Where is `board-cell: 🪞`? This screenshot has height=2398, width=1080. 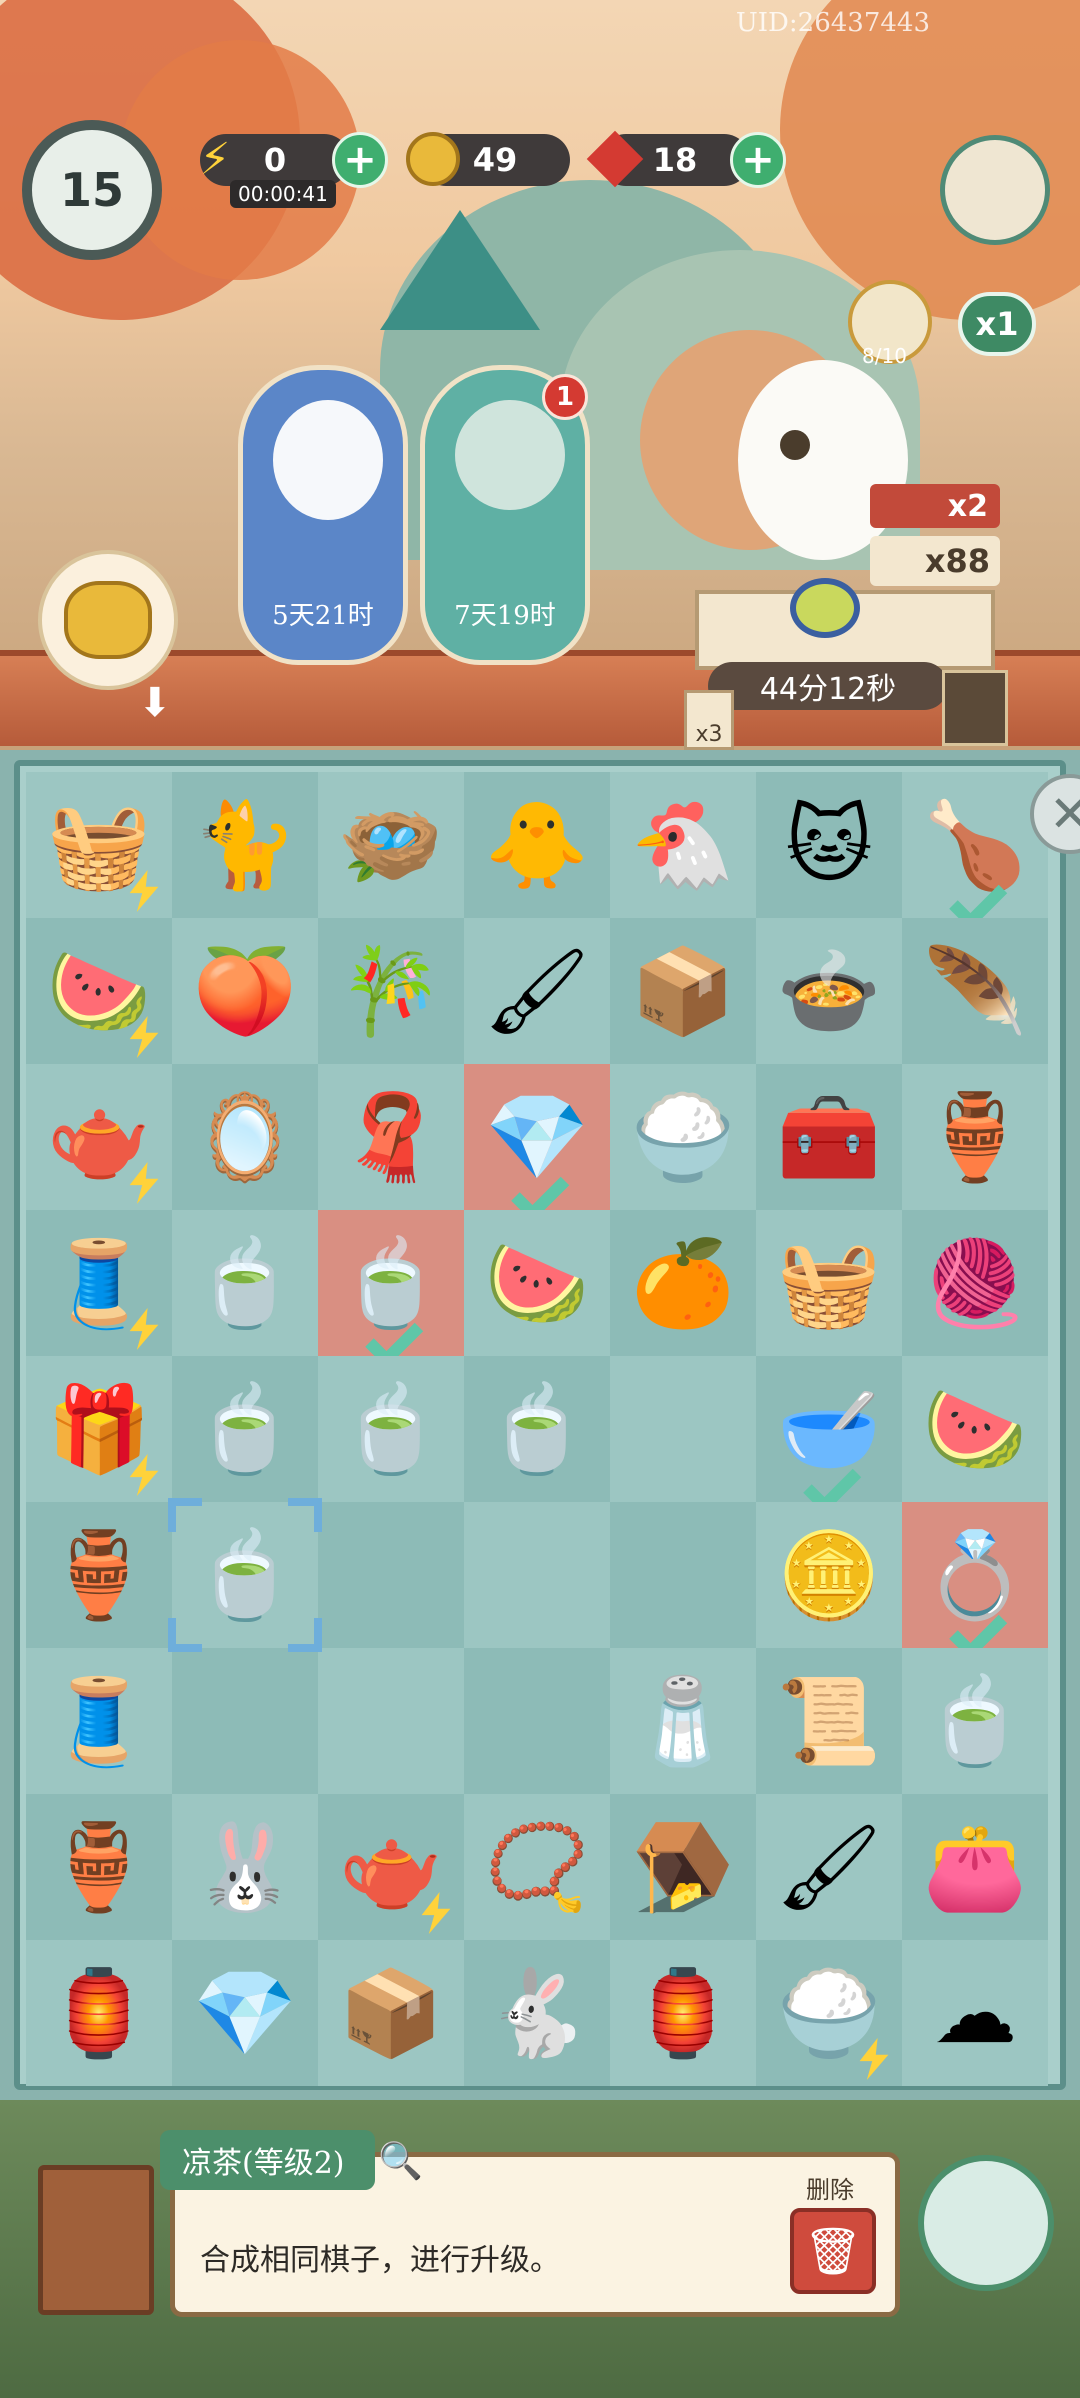
board-cell: 🪞 is located at coordinates (245, 1137).